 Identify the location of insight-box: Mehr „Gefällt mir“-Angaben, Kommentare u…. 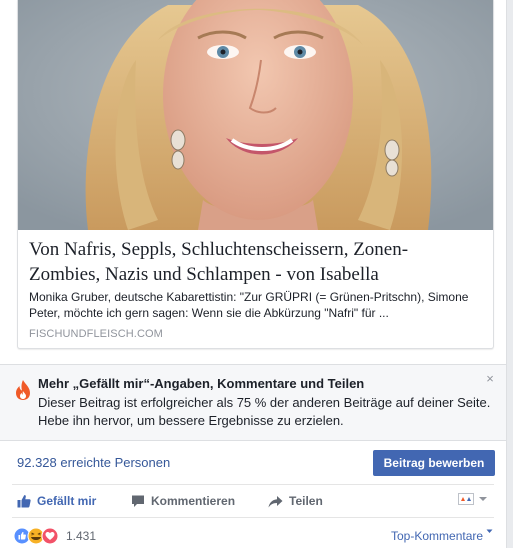
(253, 402).